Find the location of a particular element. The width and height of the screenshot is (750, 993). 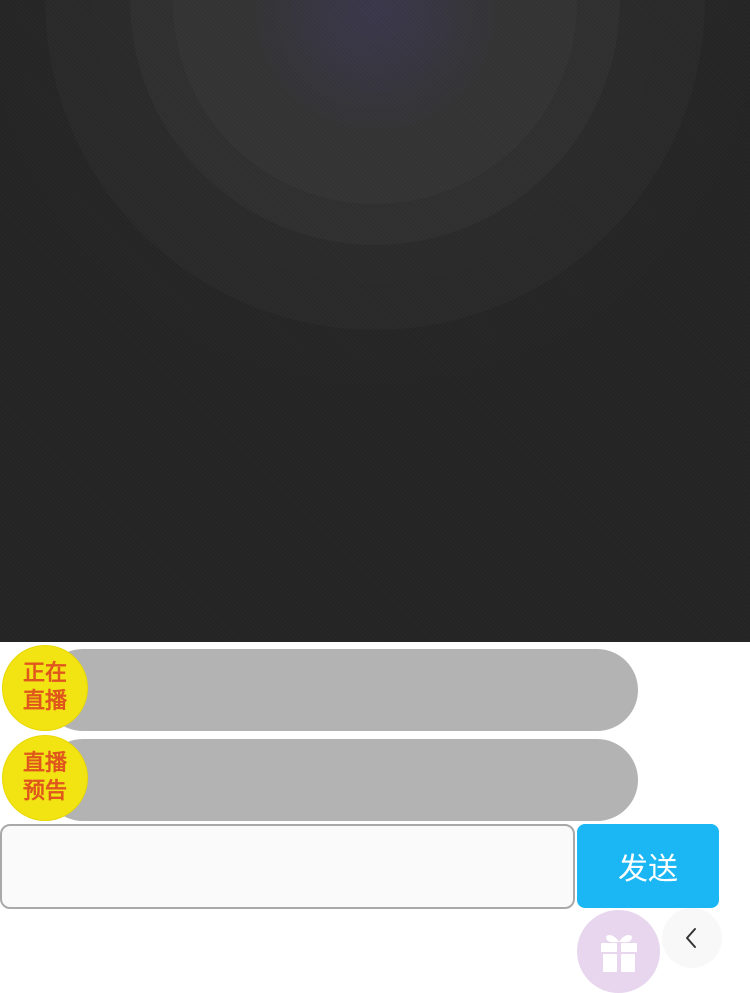

back-button is located at coordinates (692, 938).